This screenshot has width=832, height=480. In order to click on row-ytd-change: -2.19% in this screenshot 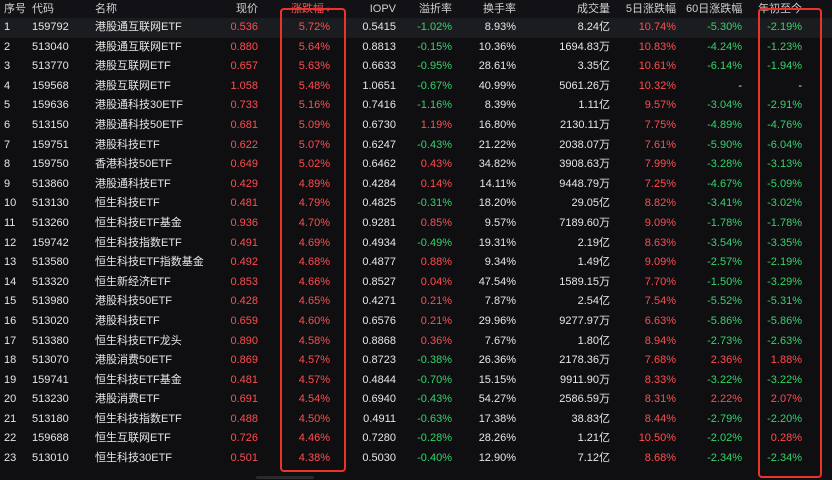, I will do `click(784, 27)`.